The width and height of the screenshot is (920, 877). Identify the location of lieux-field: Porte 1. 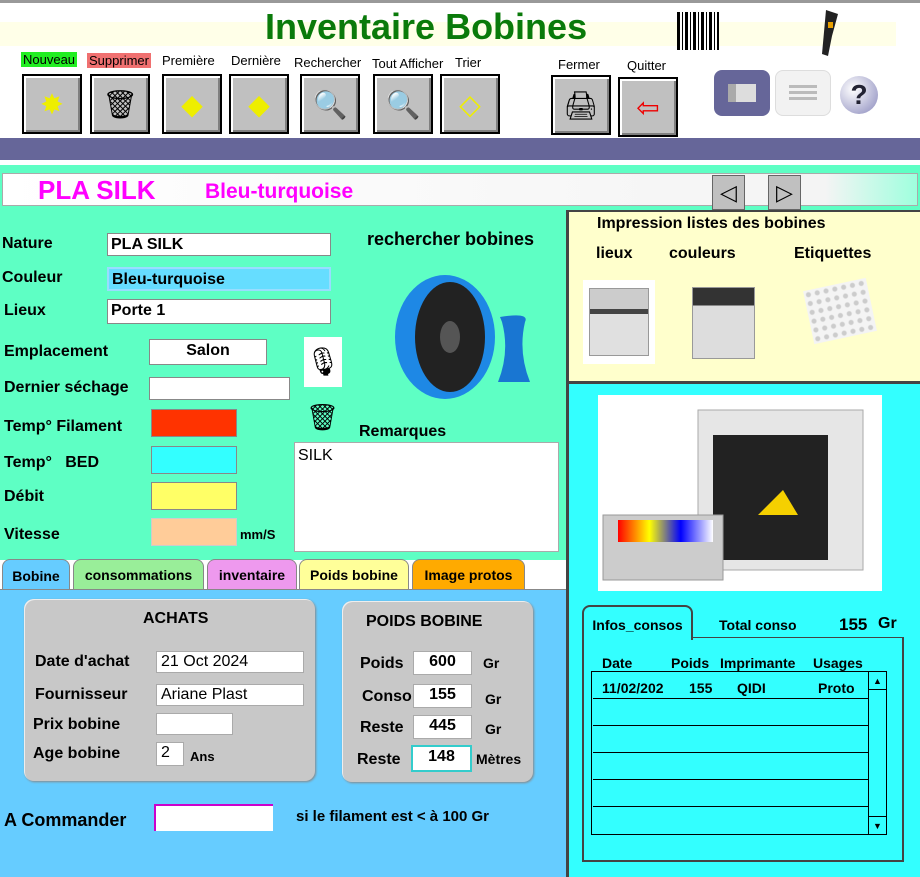
(219, 311).